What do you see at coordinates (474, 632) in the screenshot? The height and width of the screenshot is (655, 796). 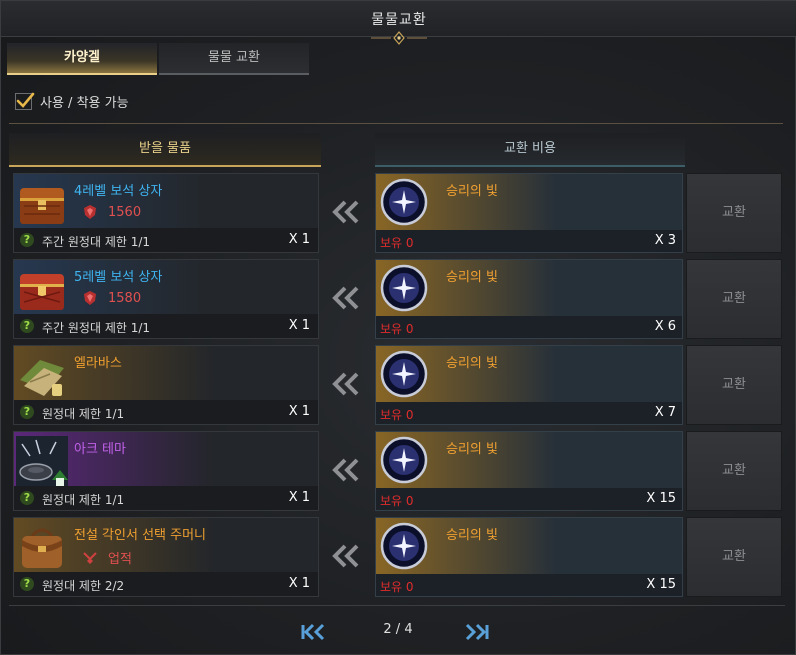 I see `last-page-icon` at bounding box center [474, 632].